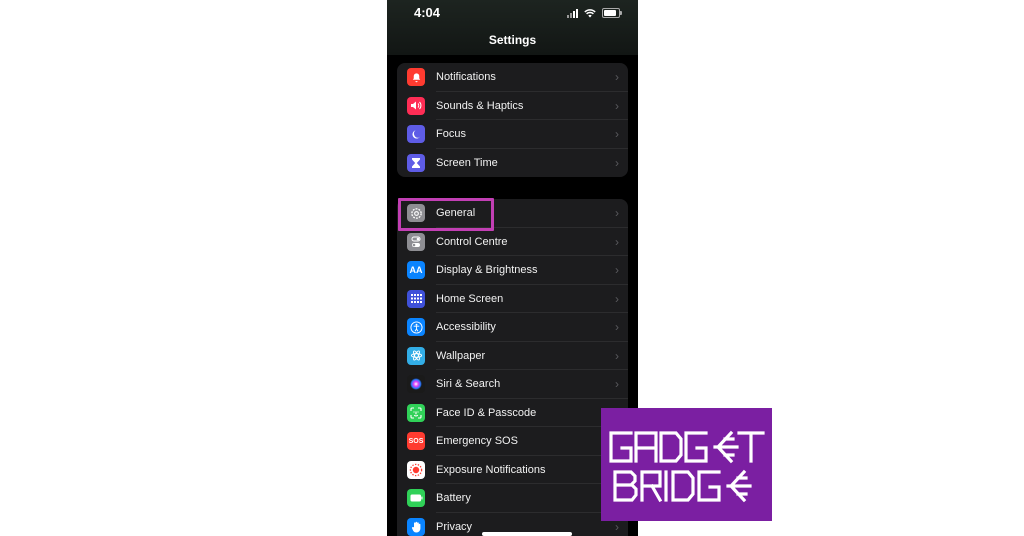 The image size is (1024, 536). I want to click on battery-status-icon, so click(612, 13).